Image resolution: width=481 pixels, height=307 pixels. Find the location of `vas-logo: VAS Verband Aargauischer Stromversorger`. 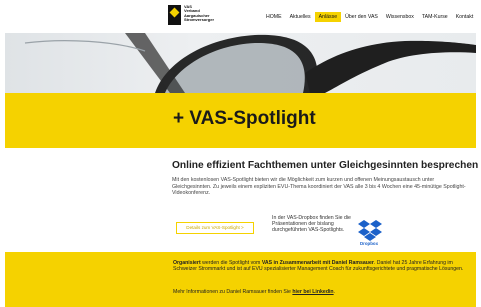

vas-logo: VAS Verband Aargauischer Stromversorger is located at coordinates (191, 14).